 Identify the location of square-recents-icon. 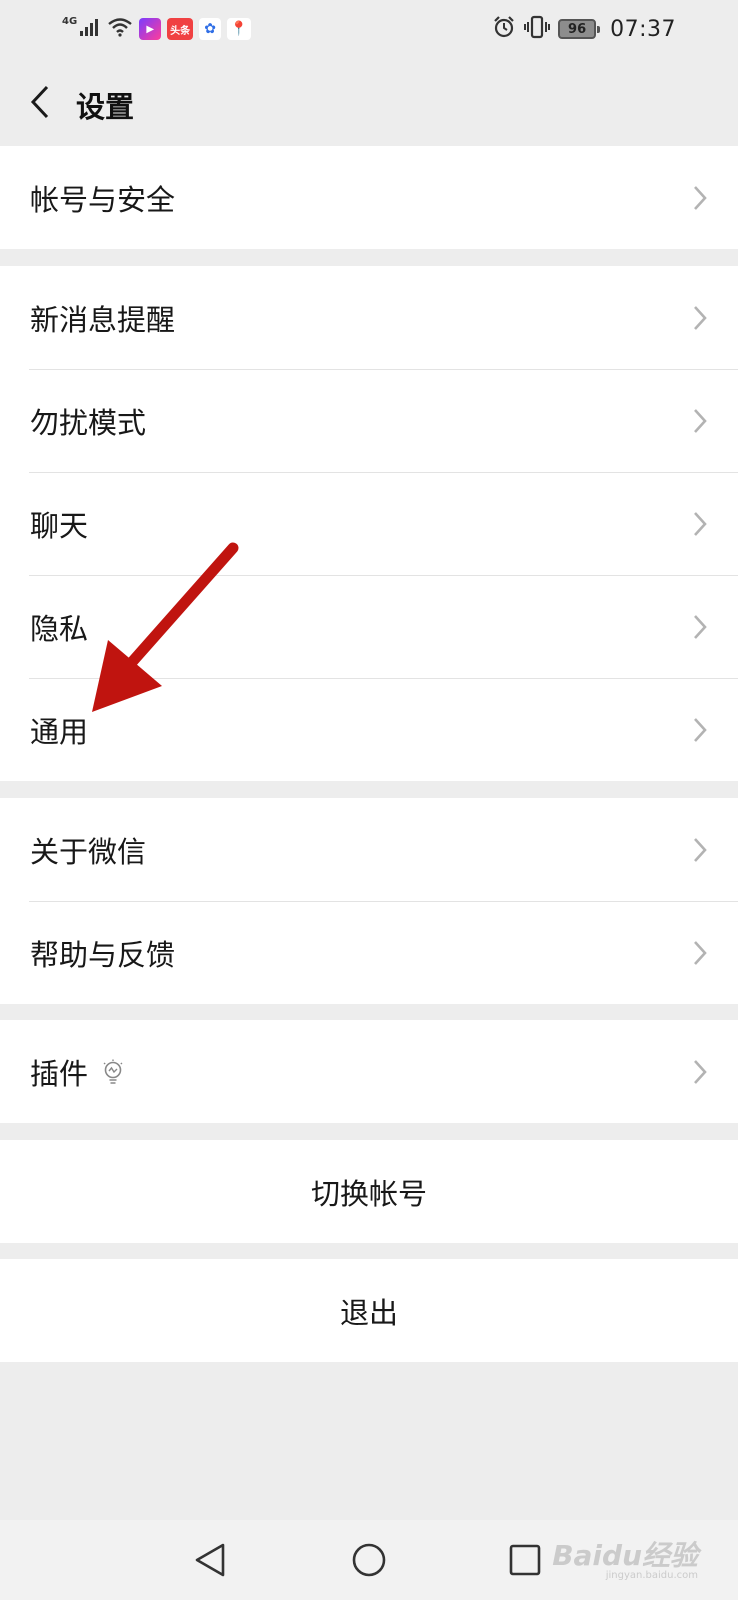
(525, 1560).